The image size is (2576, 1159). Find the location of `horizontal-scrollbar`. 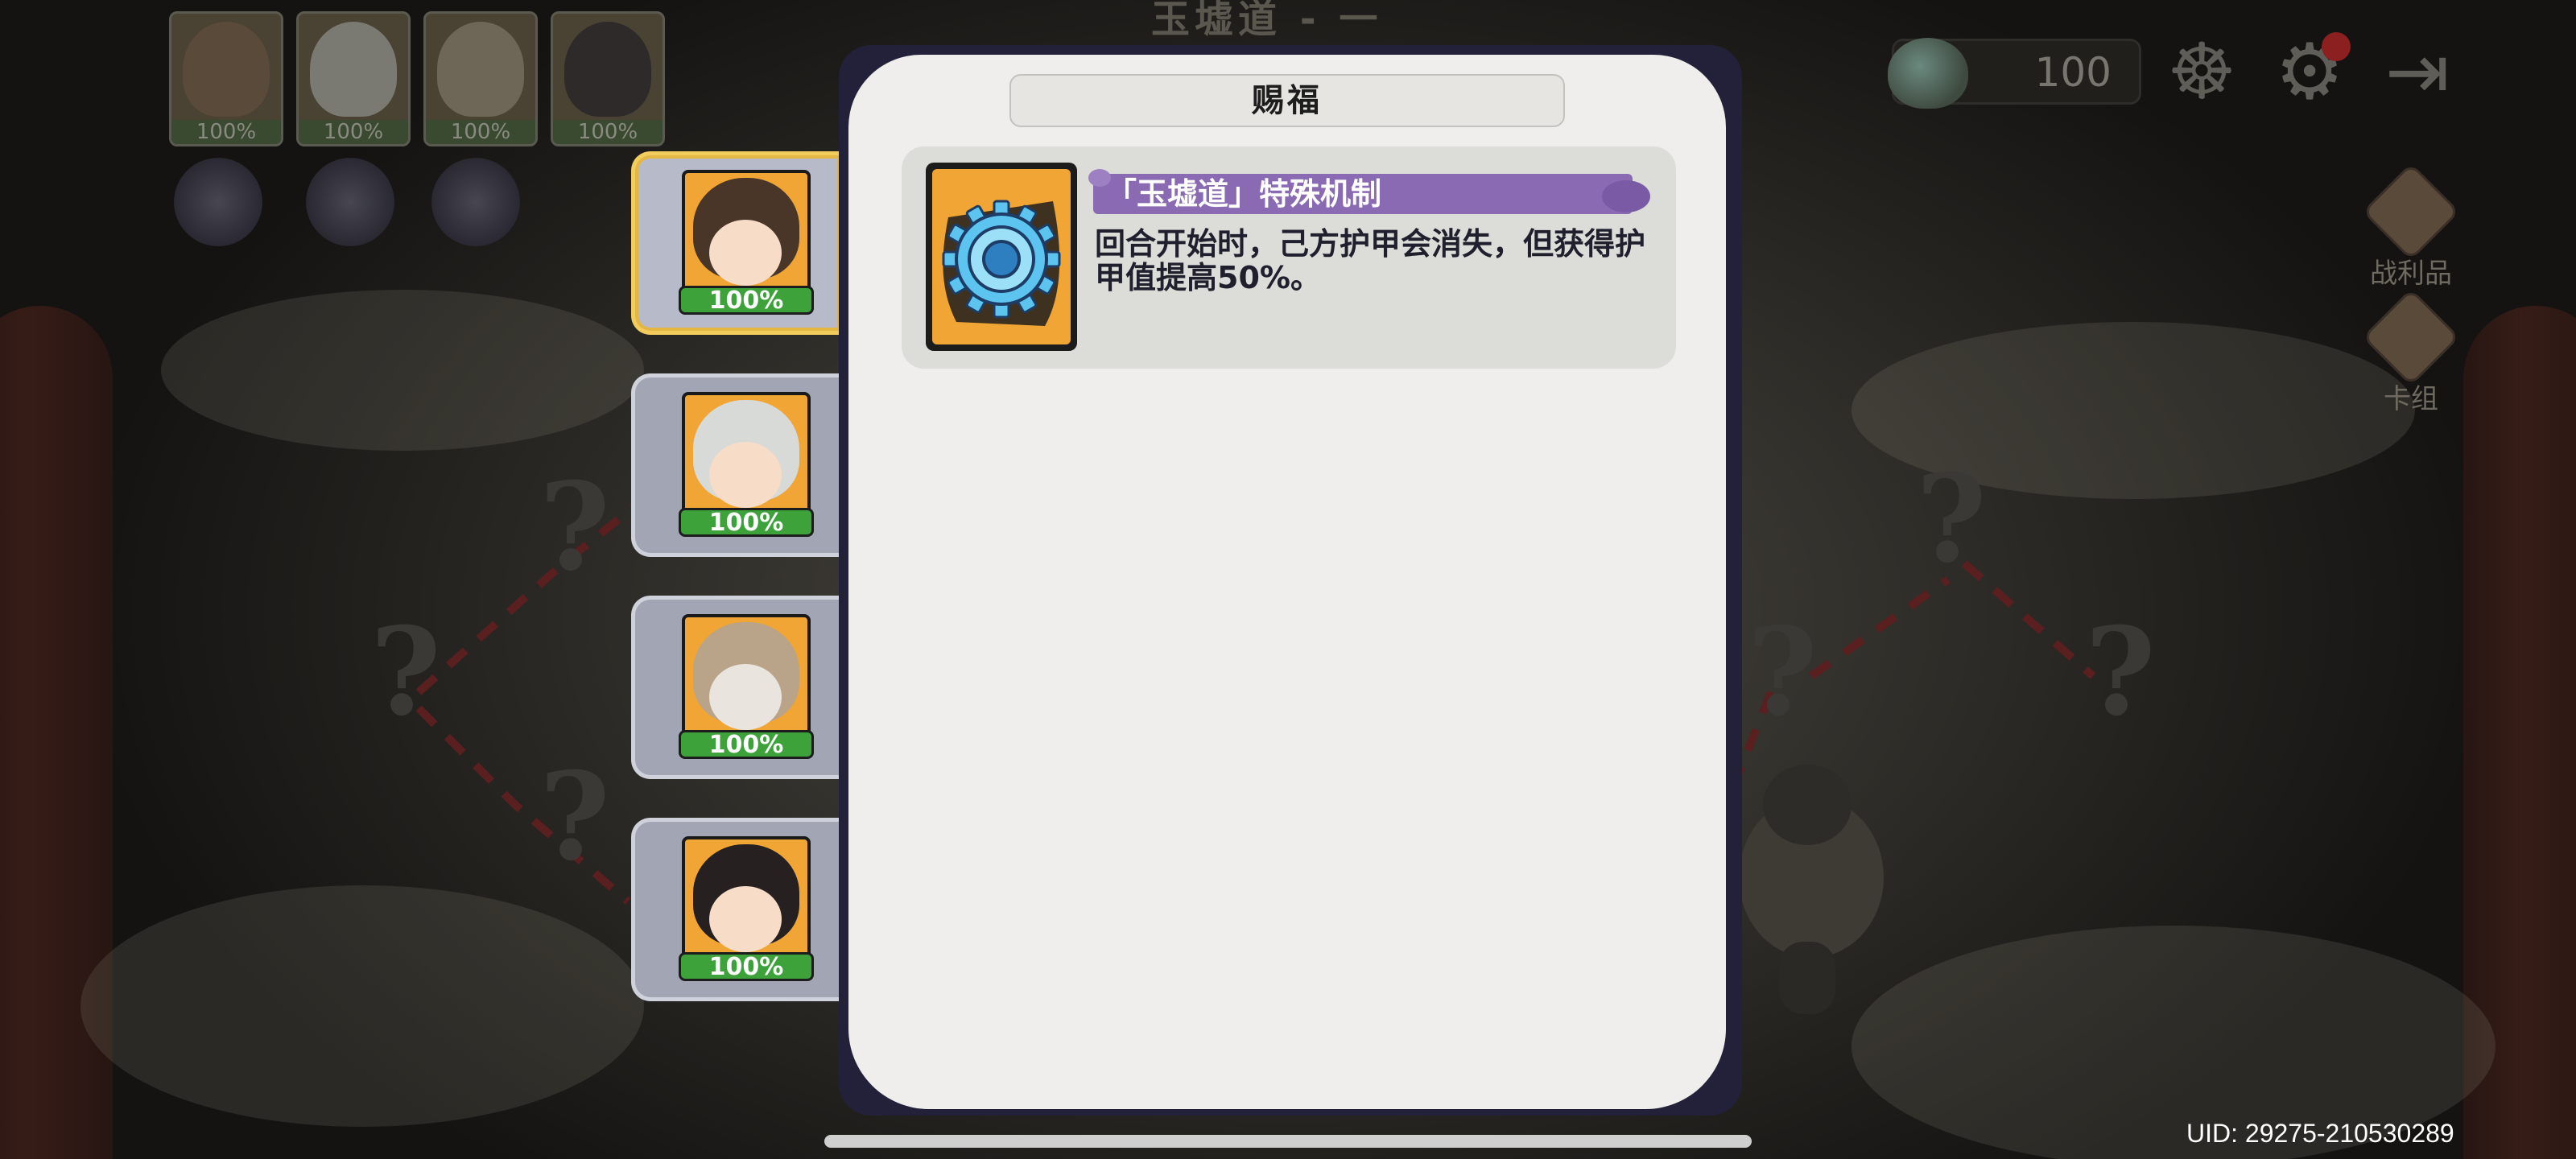

horizontal-scrollbar is located at coordinates (1288, 1141).